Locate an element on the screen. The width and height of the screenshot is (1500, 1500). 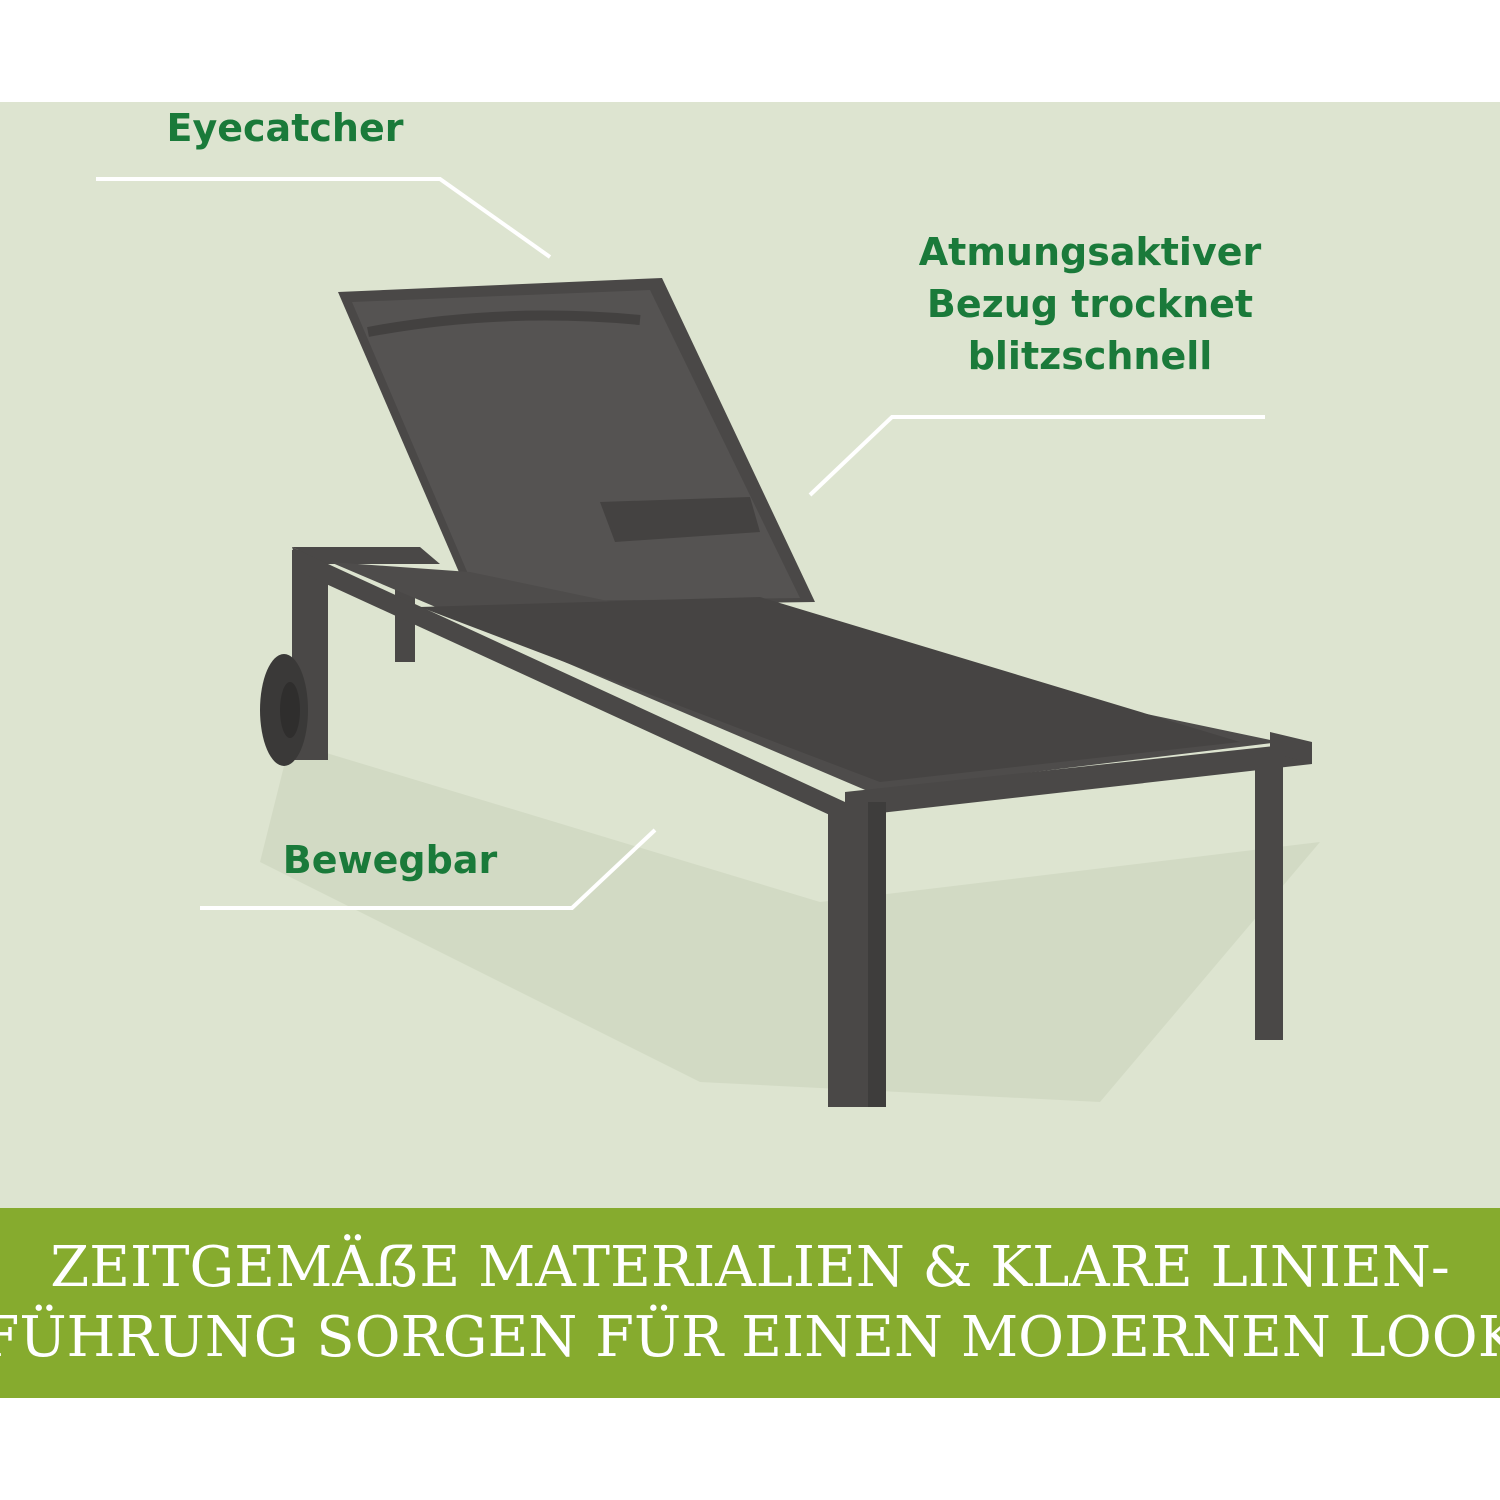
front-left-leg-shade is located at coordinates (877, 954).